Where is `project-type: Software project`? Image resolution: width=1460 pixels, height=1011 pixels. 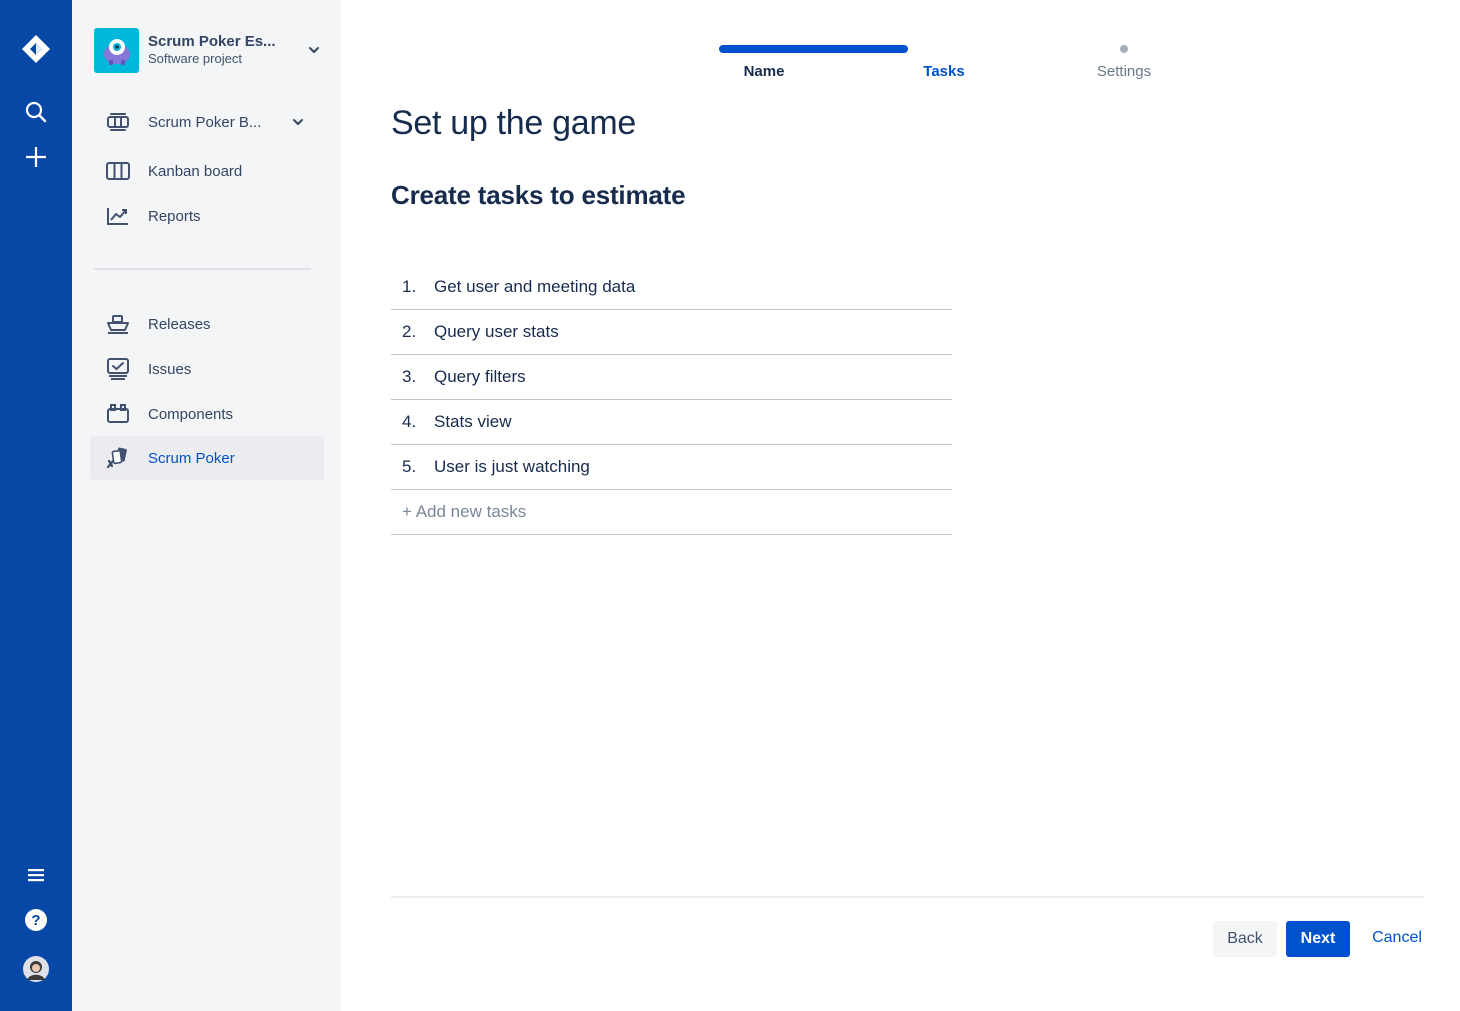 project-type: Software project is located at coordinates (195, 58).